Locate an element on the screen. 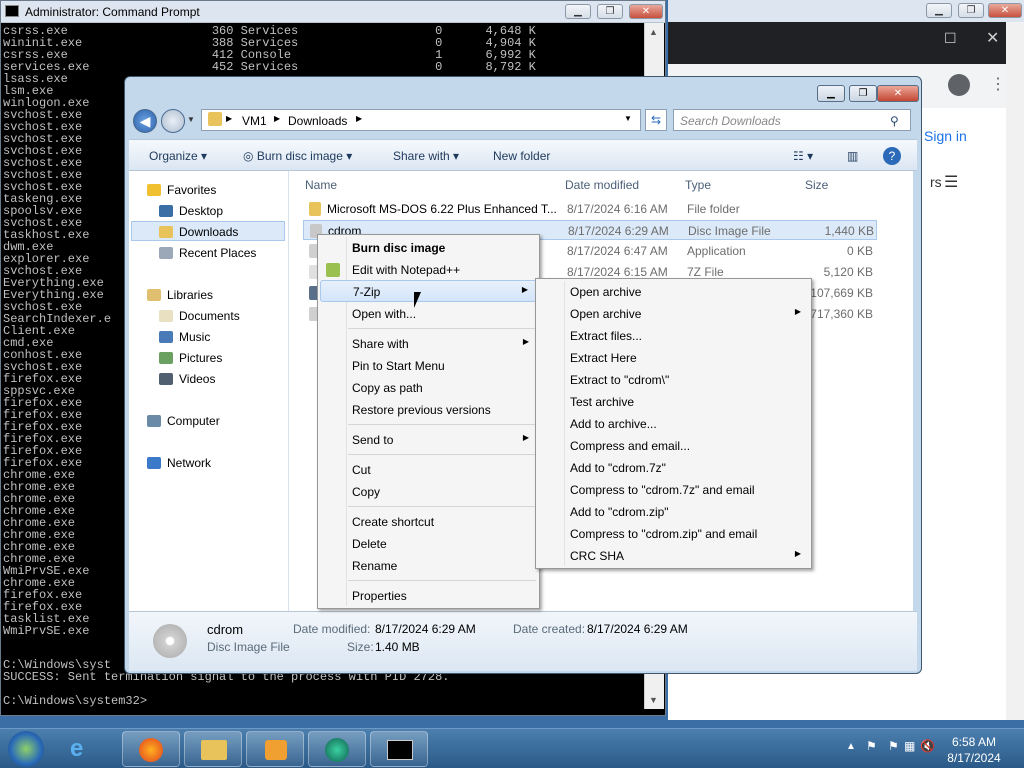 This screenshot has height=768, width=1024. menu-cut: Cut is located at coordinates (428, 470).